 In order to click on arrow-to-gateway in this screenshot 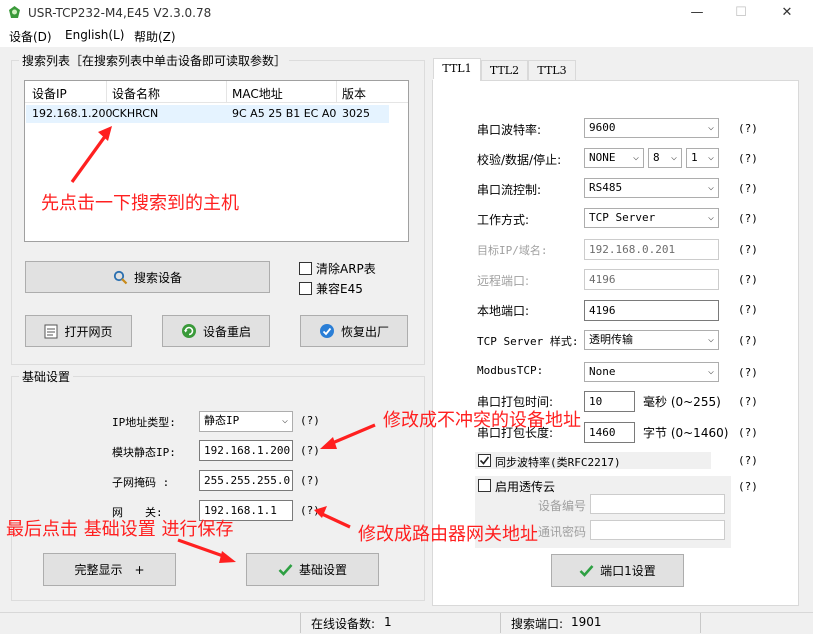, I will do `click(336, 520)`.